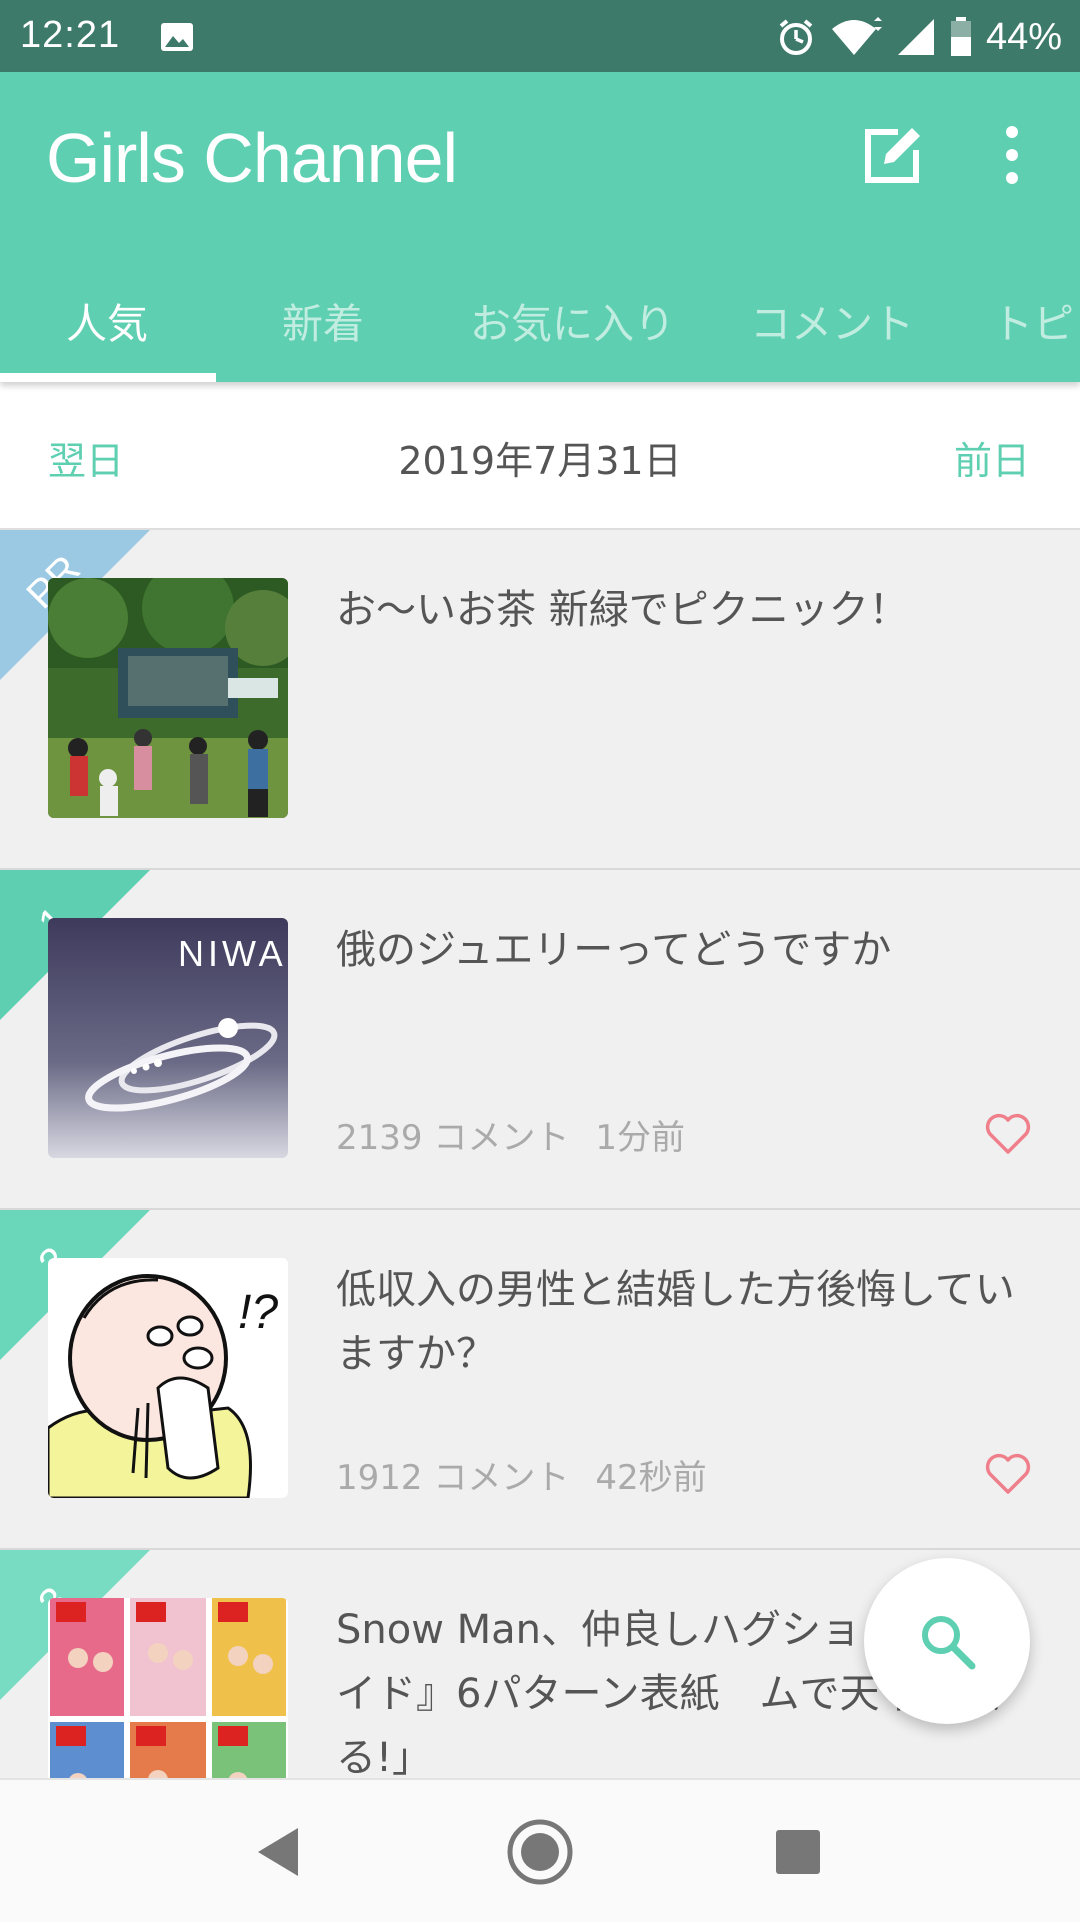  What do you see at coordinates (252, 158) in the screenshot?
I see `app-title: Girls Channel` at bounding box center [252, 158].